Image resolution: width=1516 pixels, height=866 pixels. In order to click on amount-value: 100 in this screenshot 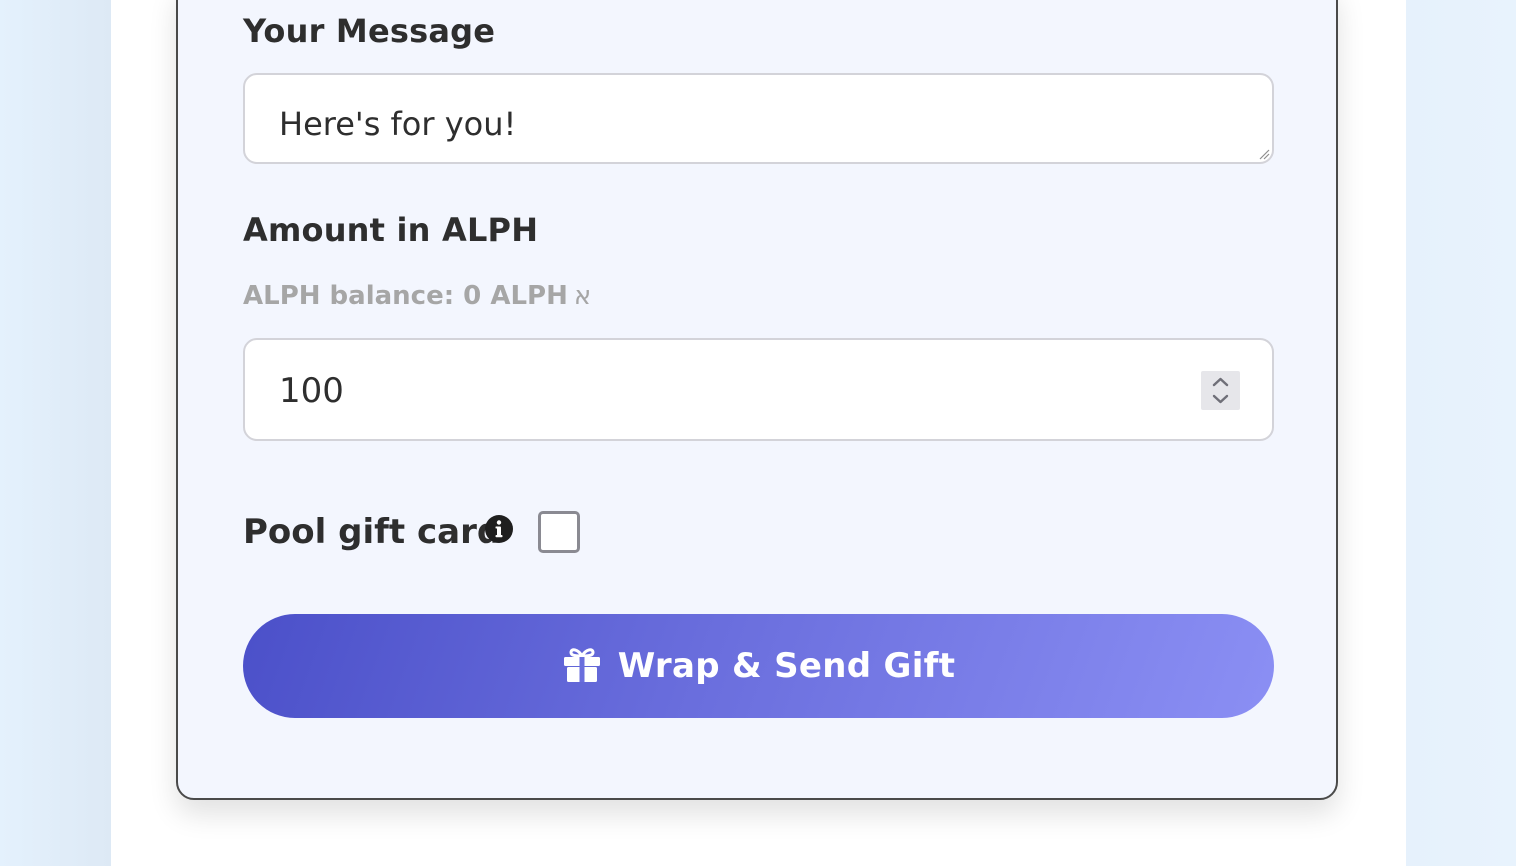, I will do `click(311, 391)`.